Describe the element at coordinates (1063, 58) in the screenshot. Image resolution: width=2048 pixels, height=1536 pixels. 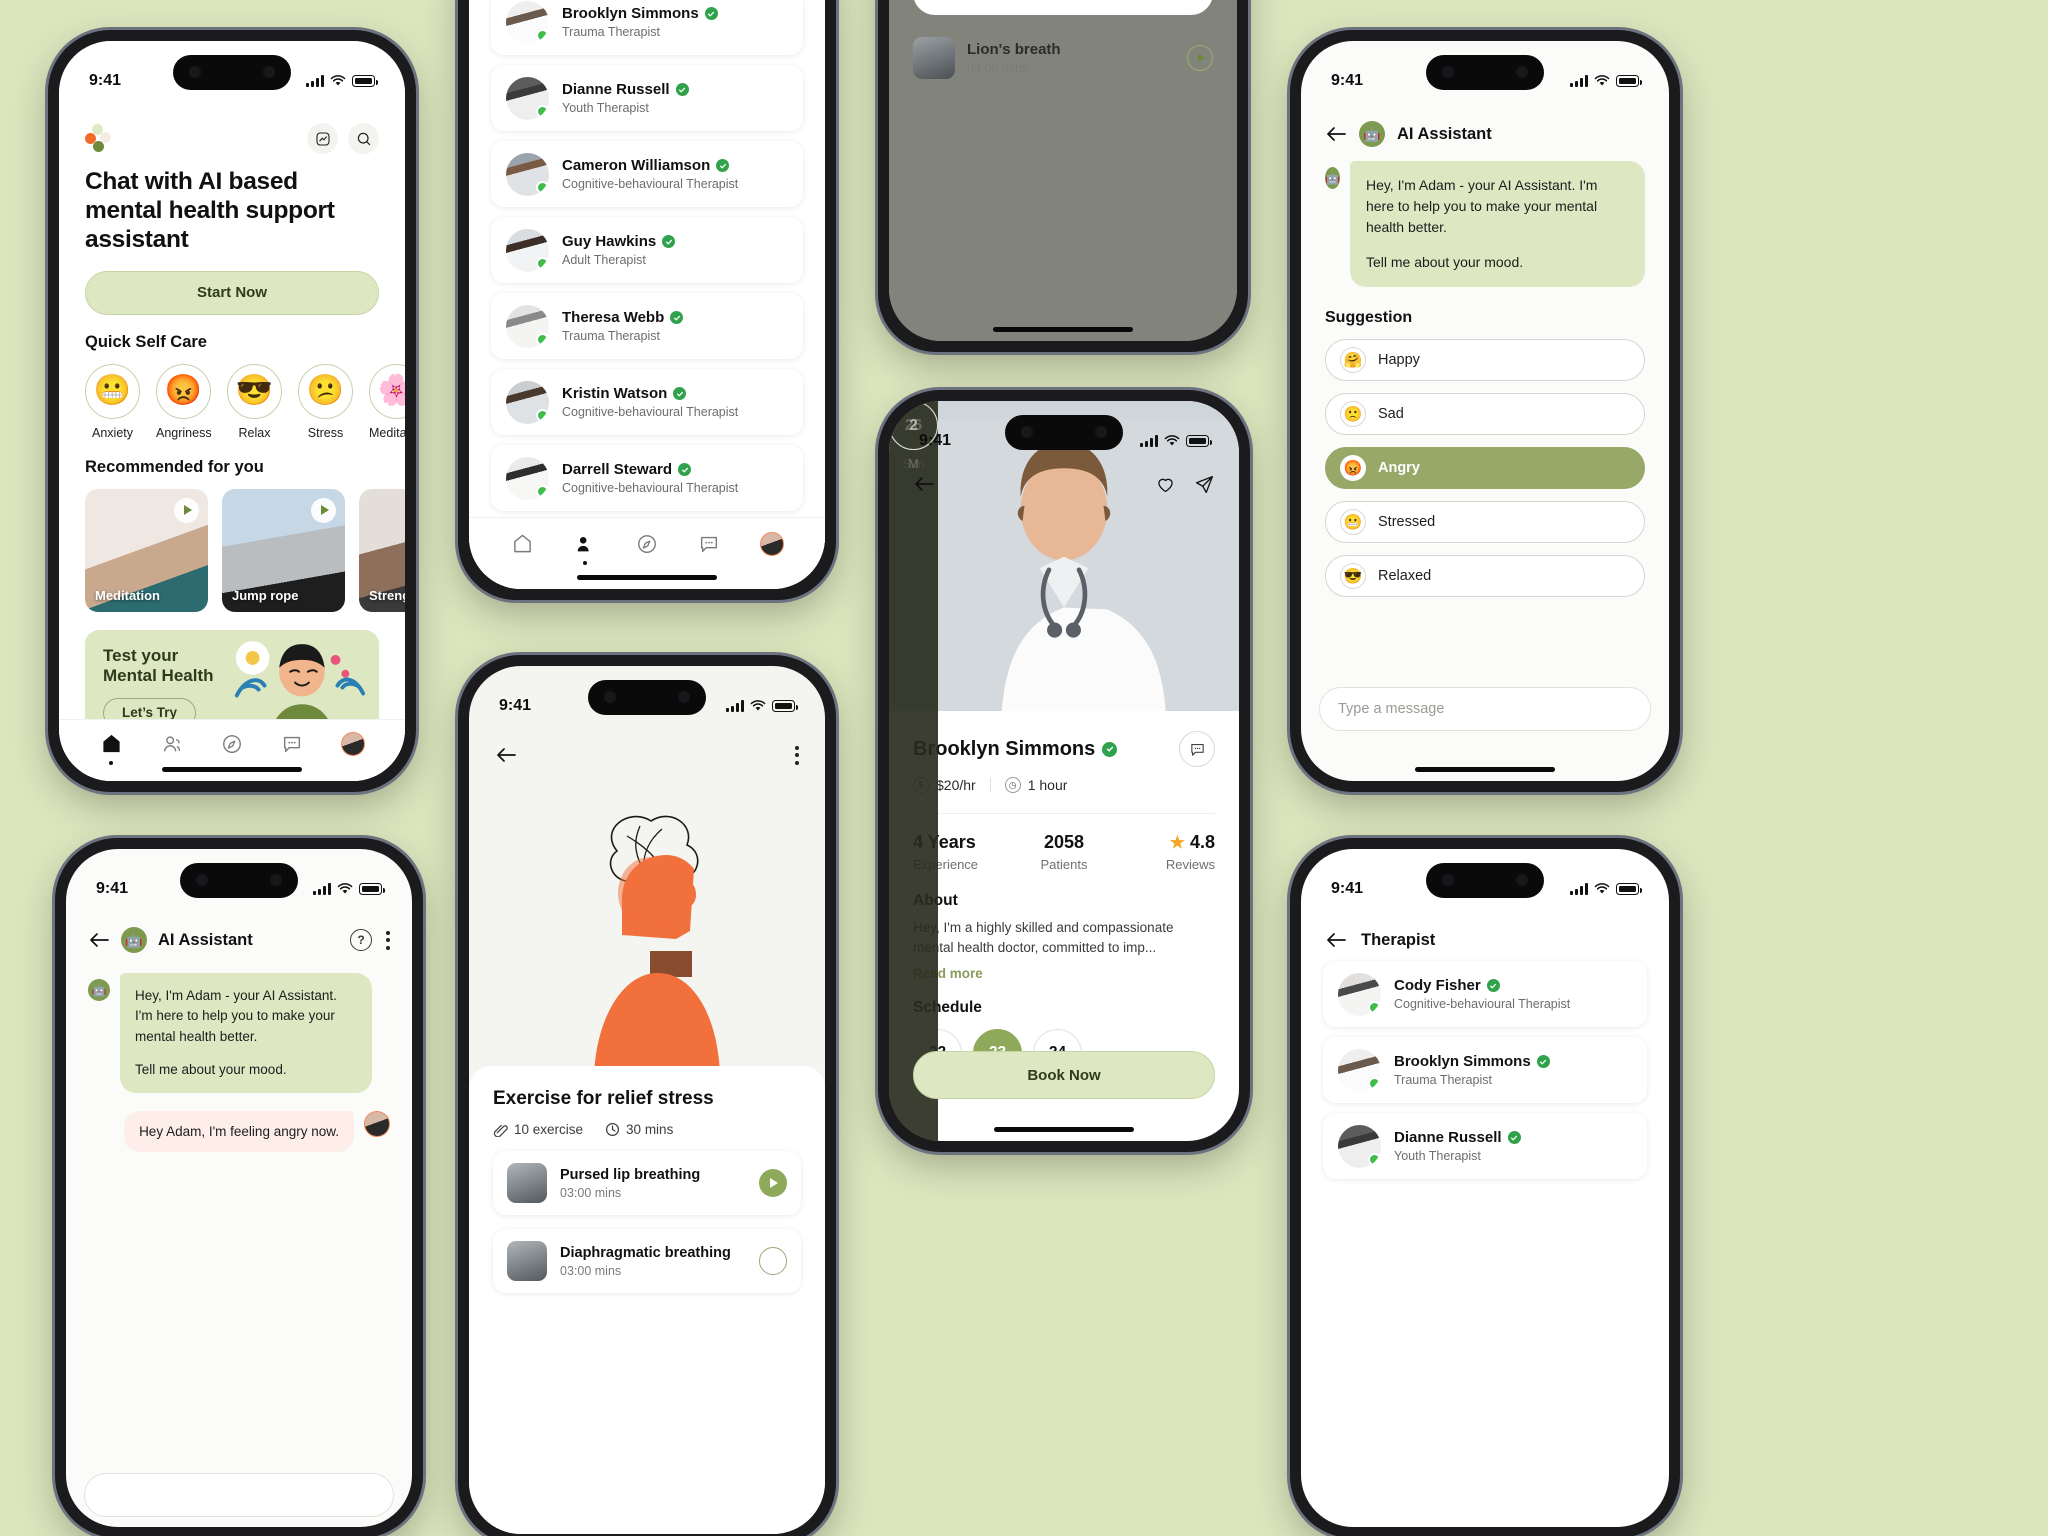
I see `list-item: Lion's breath 03:00 mins` at that location.